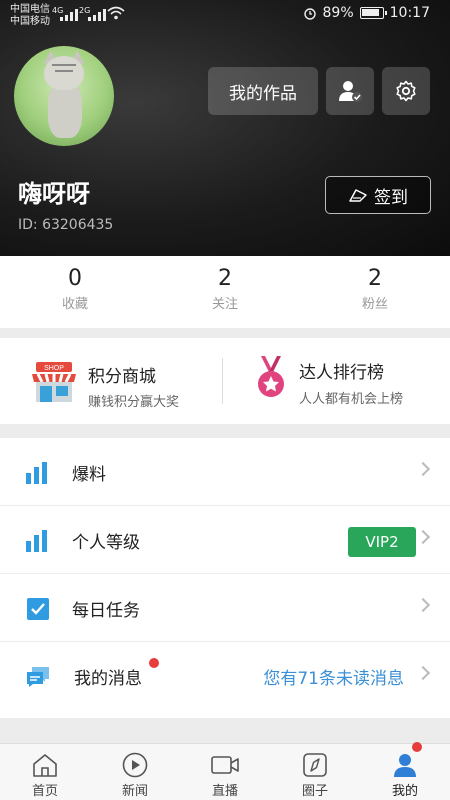 The height and width of the screenshot is (800, 450). Describe the element at coordinates (116, 13) in the screenshot. I see `wifi-icon` at that location.